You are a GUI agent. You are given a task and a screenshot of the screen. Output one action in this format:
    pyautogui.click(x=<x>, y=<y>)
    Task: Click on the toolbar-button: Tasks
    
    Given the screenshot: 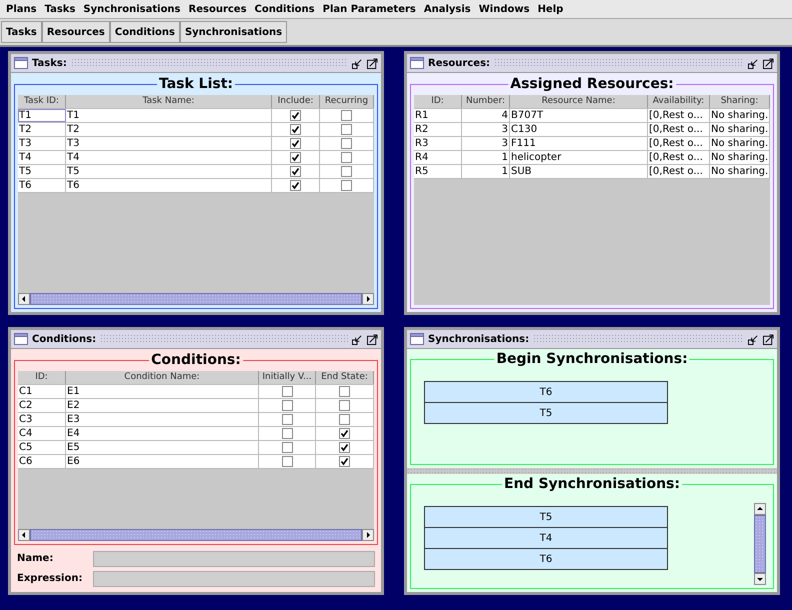 What is the action you would take?
    pyautogui.click(x=21, y=32)
    